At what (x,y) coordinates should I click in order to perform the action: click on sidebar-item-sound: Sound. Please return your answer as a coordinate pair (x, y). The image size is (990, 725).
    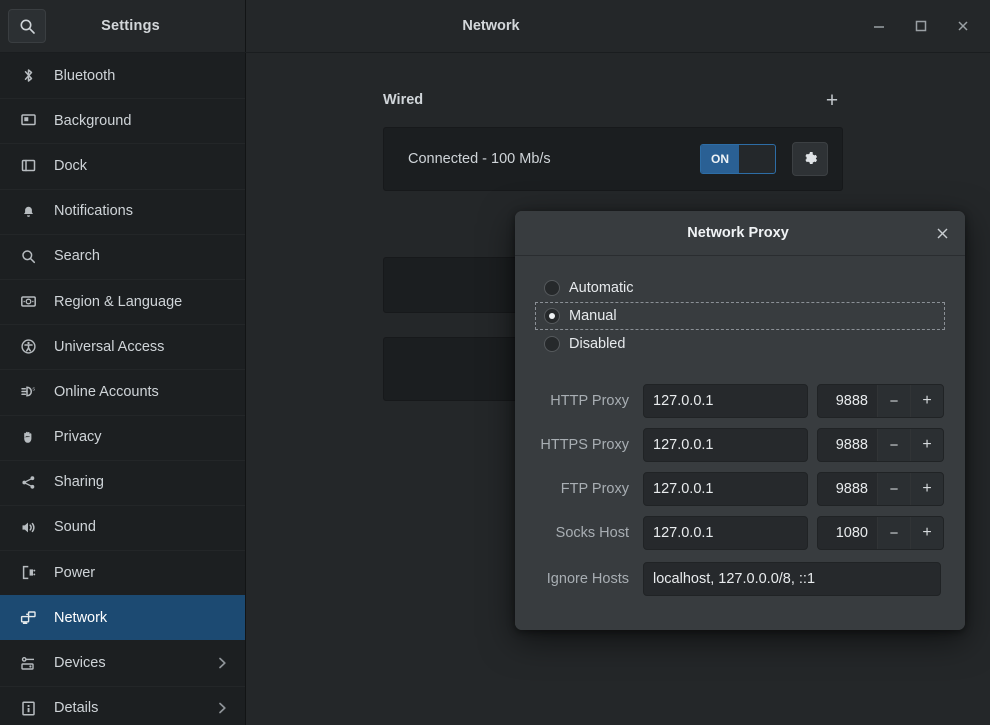
    Looking at the image, I should click on (122, 527).